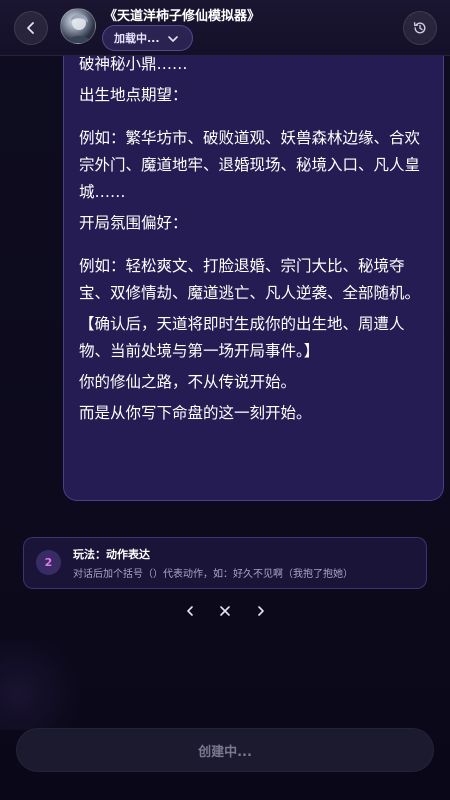 This screenshot has height=800, width=450. What do you see at coordinates (133, 223) in the screenshot?
I see `message-line: 开局氛围偏好：` at bounding box center [133, 223].